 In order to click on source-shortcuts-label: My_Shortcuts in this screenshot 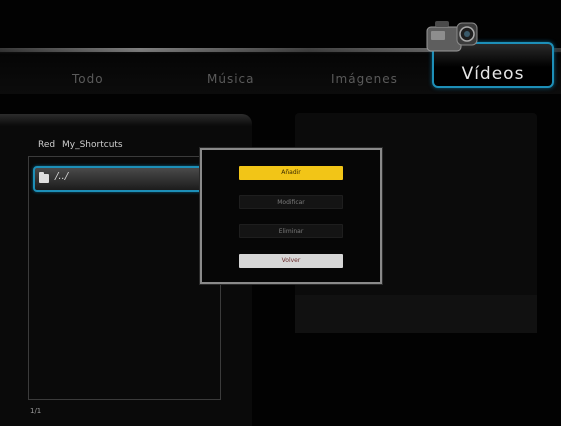, I will do `click(92, 145)`.